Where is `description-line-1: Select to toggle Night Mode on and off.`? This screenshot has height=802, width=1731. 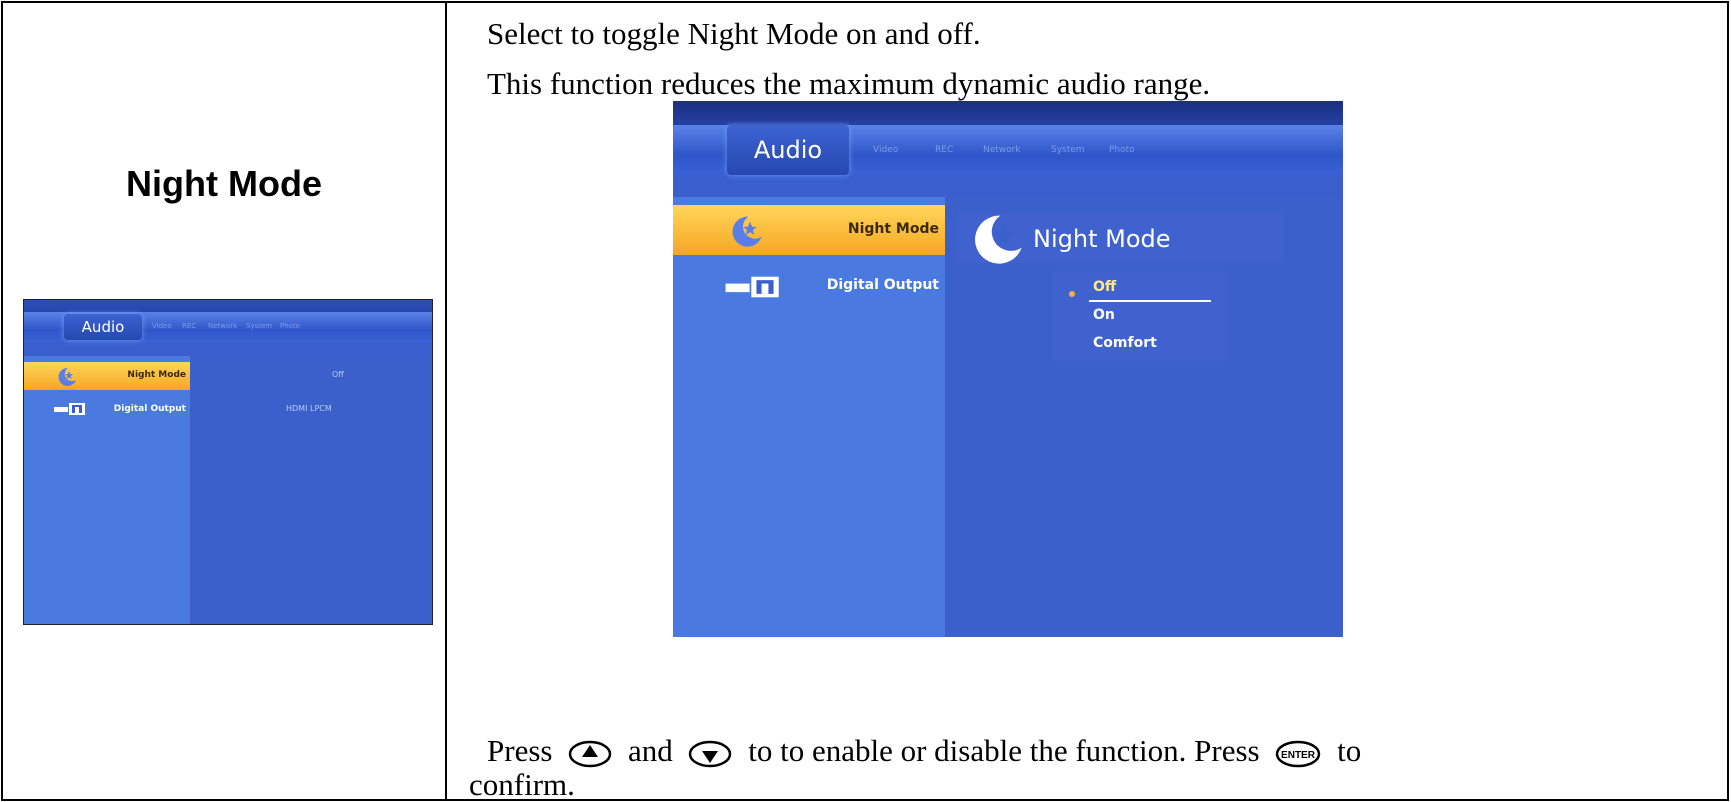
description-line-1: Select to toggle Night Mode on and off. is located at coordinates (734, 33).